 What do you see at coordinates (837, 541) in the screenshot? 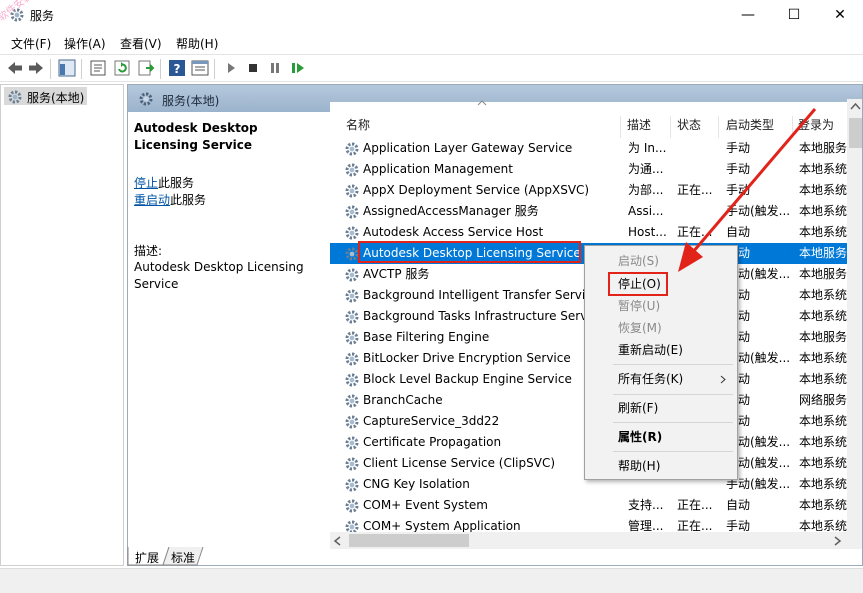
I see `scroll-right-icon` at bounding box center [837, 541].